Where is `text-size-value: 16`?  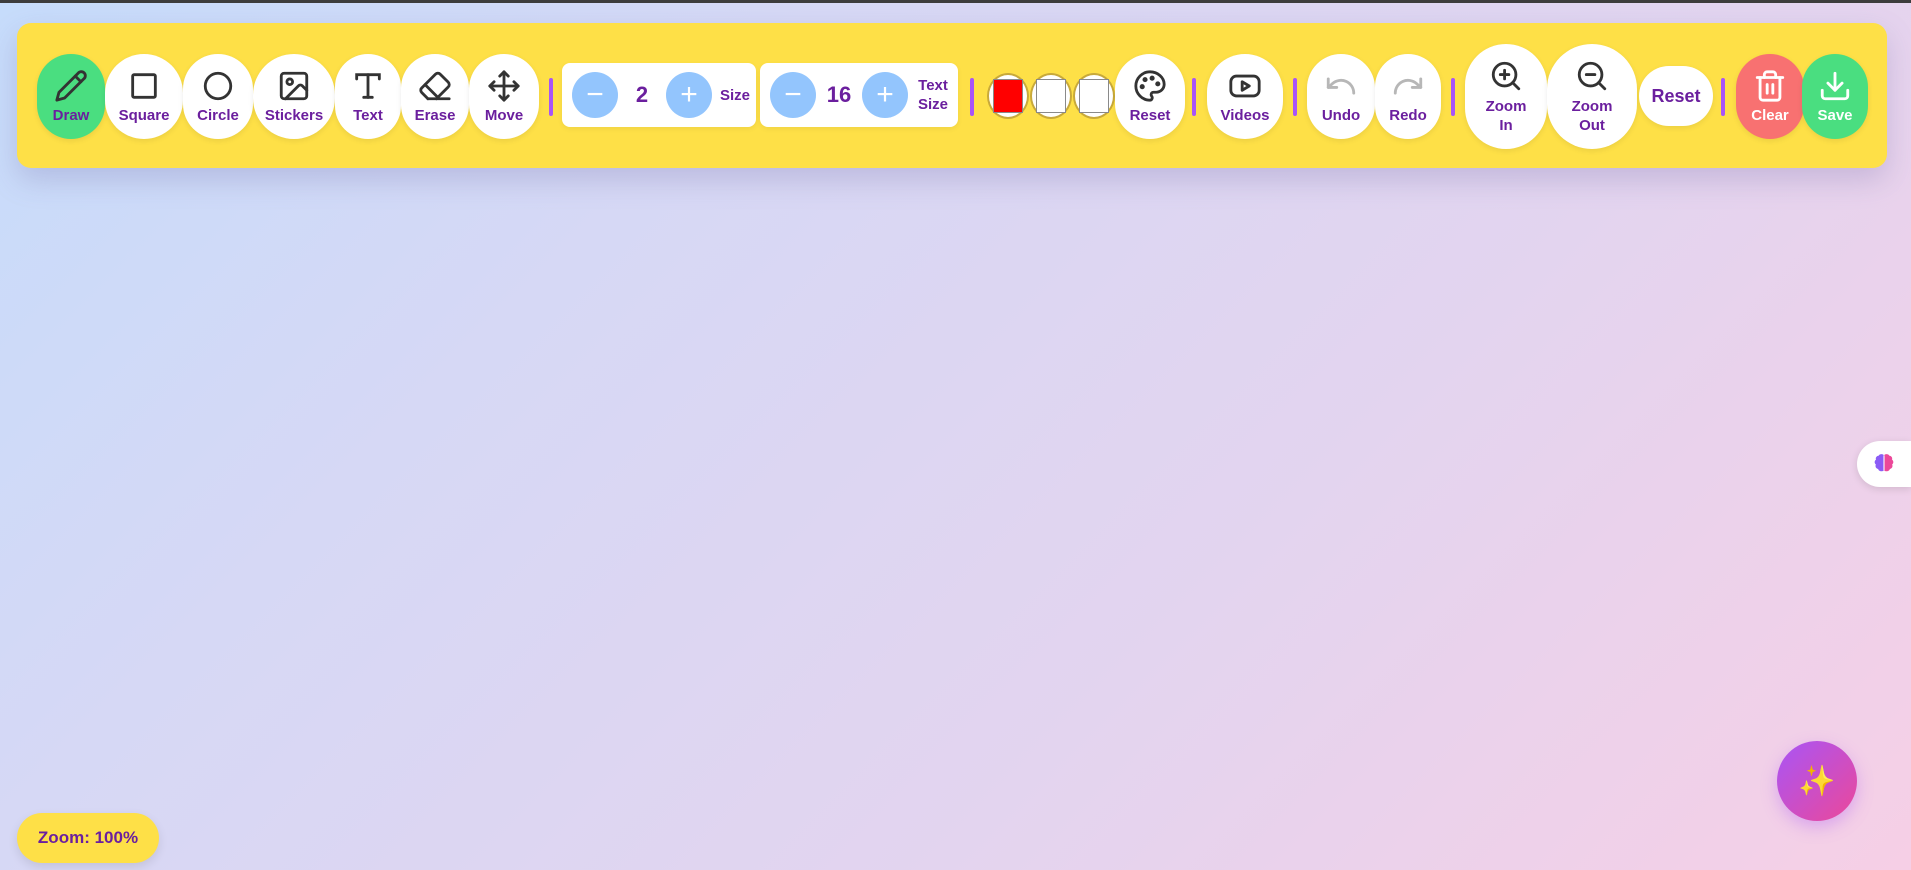
text-size-value: 16 is located at coordinates (839, 94).